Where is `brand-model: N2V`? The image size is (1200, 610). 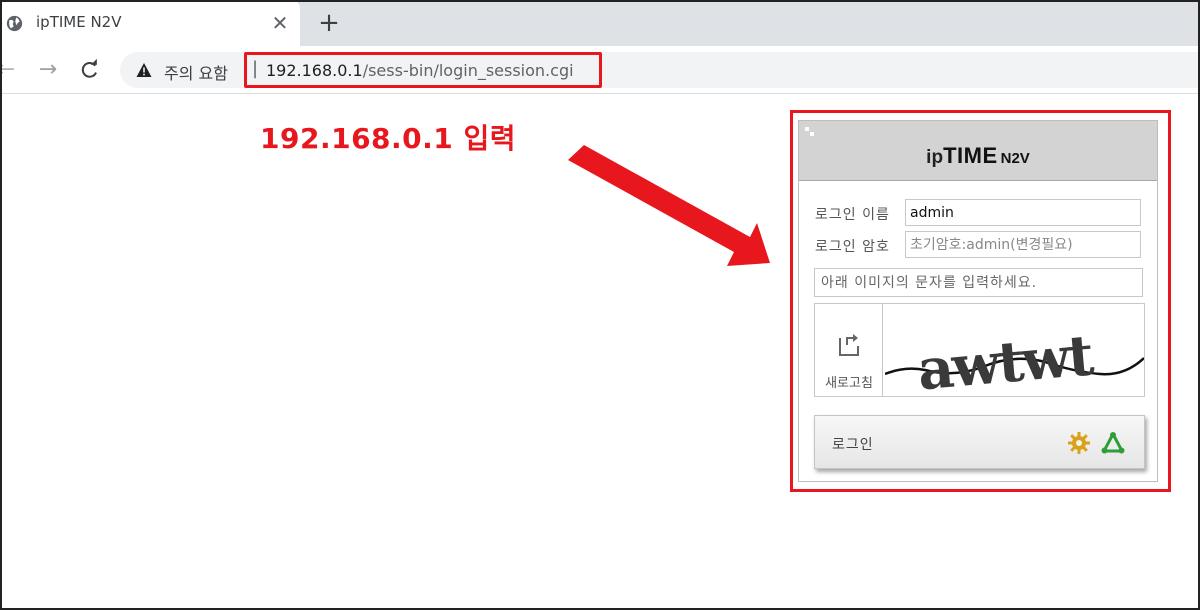
brand-model: N2V is located at coordinates (1015, 158).